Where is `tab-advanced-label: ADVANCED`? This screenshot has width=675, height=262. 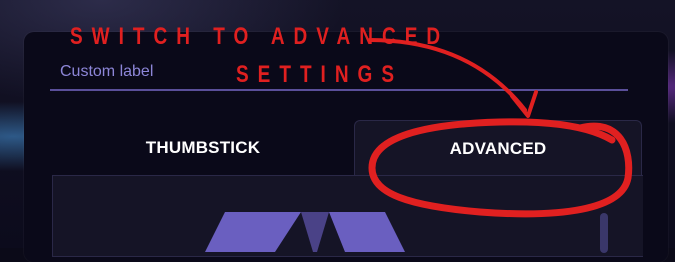
tab-advanced-label: ADVANCED is located at coordinates (498, 148).